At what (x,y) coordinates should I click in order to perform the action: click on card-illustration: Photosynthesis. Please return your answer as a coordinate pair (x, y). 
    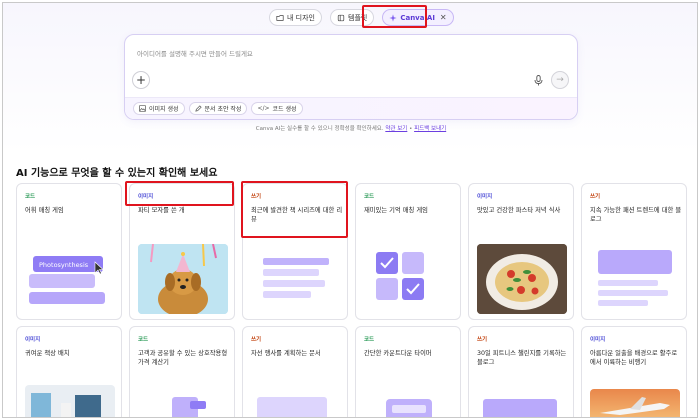
    Looking at the image, I should click on (70, 279).